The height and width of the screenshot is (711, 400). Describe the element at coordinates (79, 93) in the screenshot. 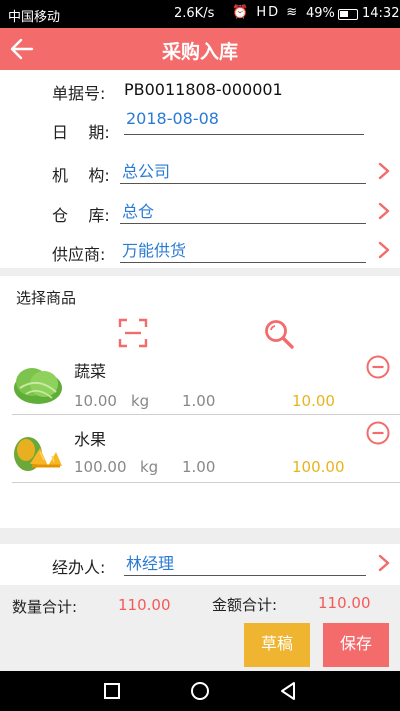

I see `doc-no-label: 单据号:` at that location.